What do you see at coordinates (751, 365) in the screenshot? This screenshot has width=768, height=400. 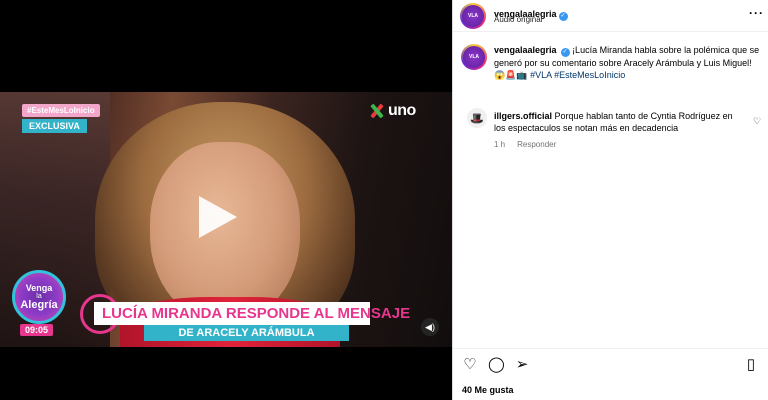 I see `bookmark-icon: ▯` at bounding box center [751, 365].